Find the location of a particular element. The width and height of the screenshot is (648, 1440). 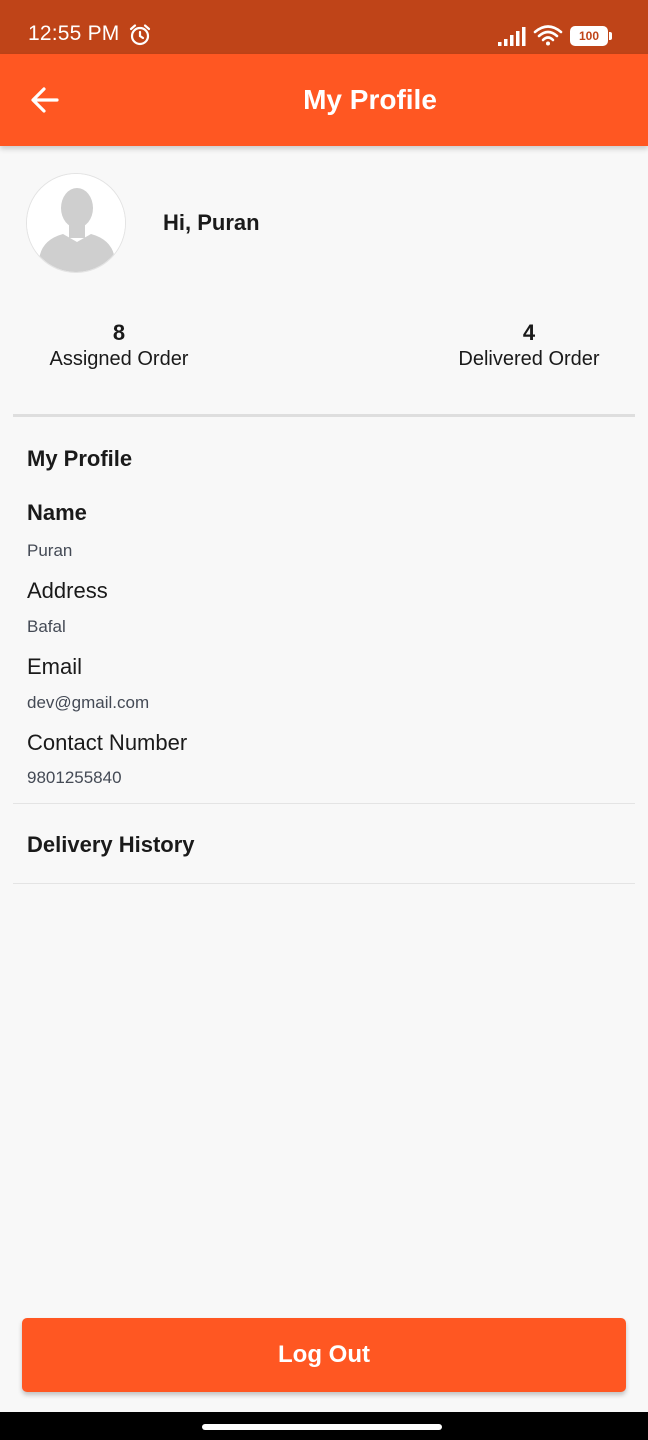

contact-number-label: Contact Number is located at coordinates (107, 742).